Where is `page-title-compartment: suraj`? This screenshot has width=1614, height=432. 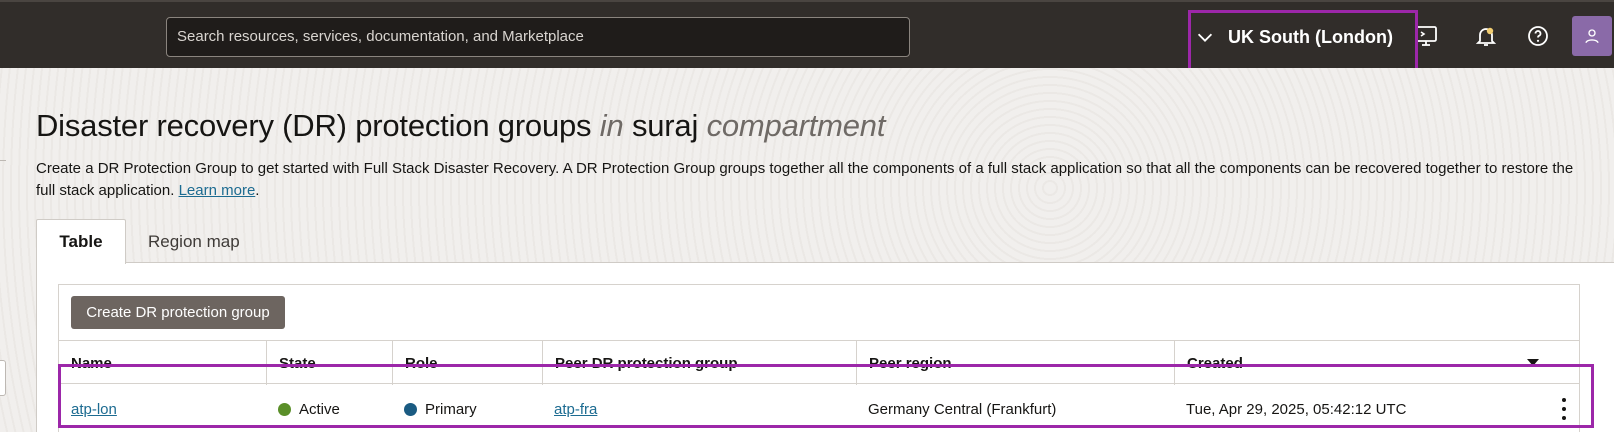
page-title-compartment: suraj is located at coordinates (665, 125).